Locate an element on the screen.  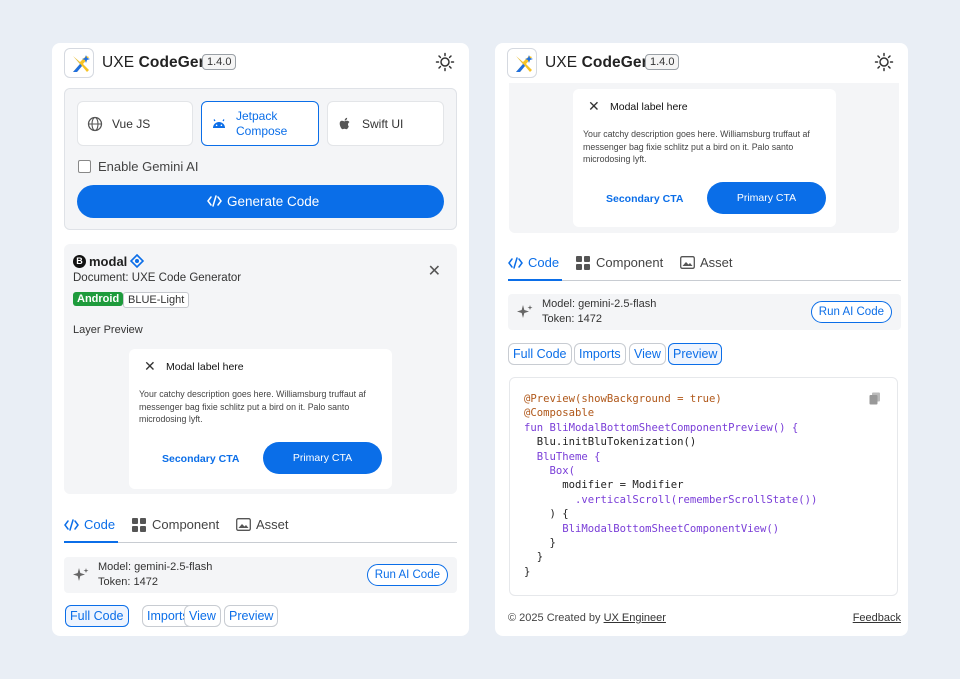
generate-code-button: Generate Code is located at coordinates (260, 201).